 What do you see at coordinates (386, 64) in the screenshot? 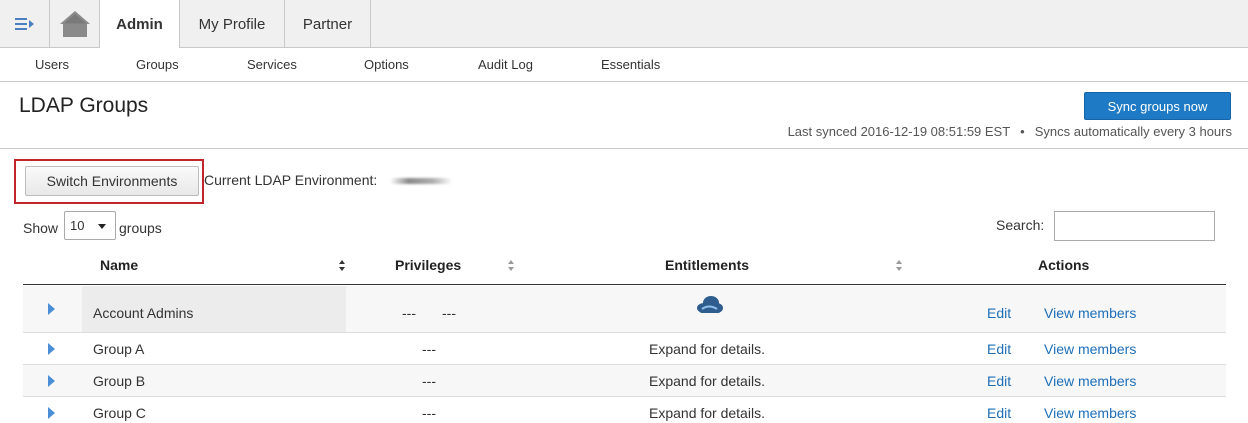
I see `subnav-options: Options` at bounding box center [386, 64].